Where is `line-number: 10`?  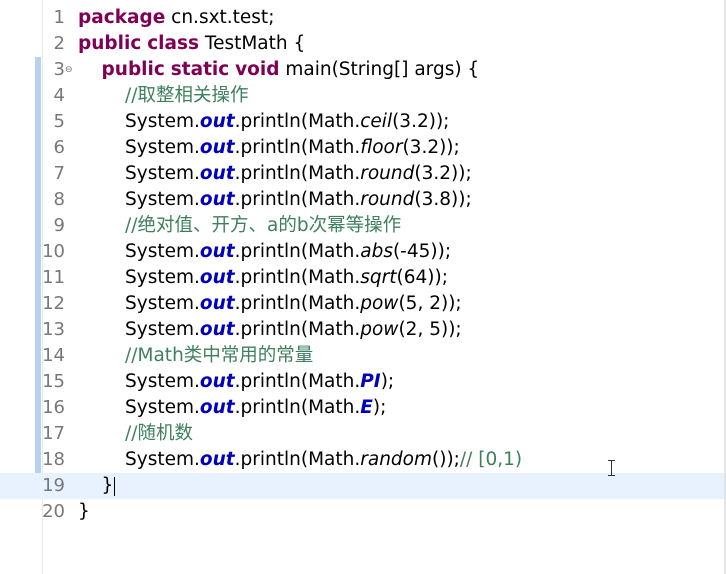 line-number: 10 is located at coordinates (53, 251).